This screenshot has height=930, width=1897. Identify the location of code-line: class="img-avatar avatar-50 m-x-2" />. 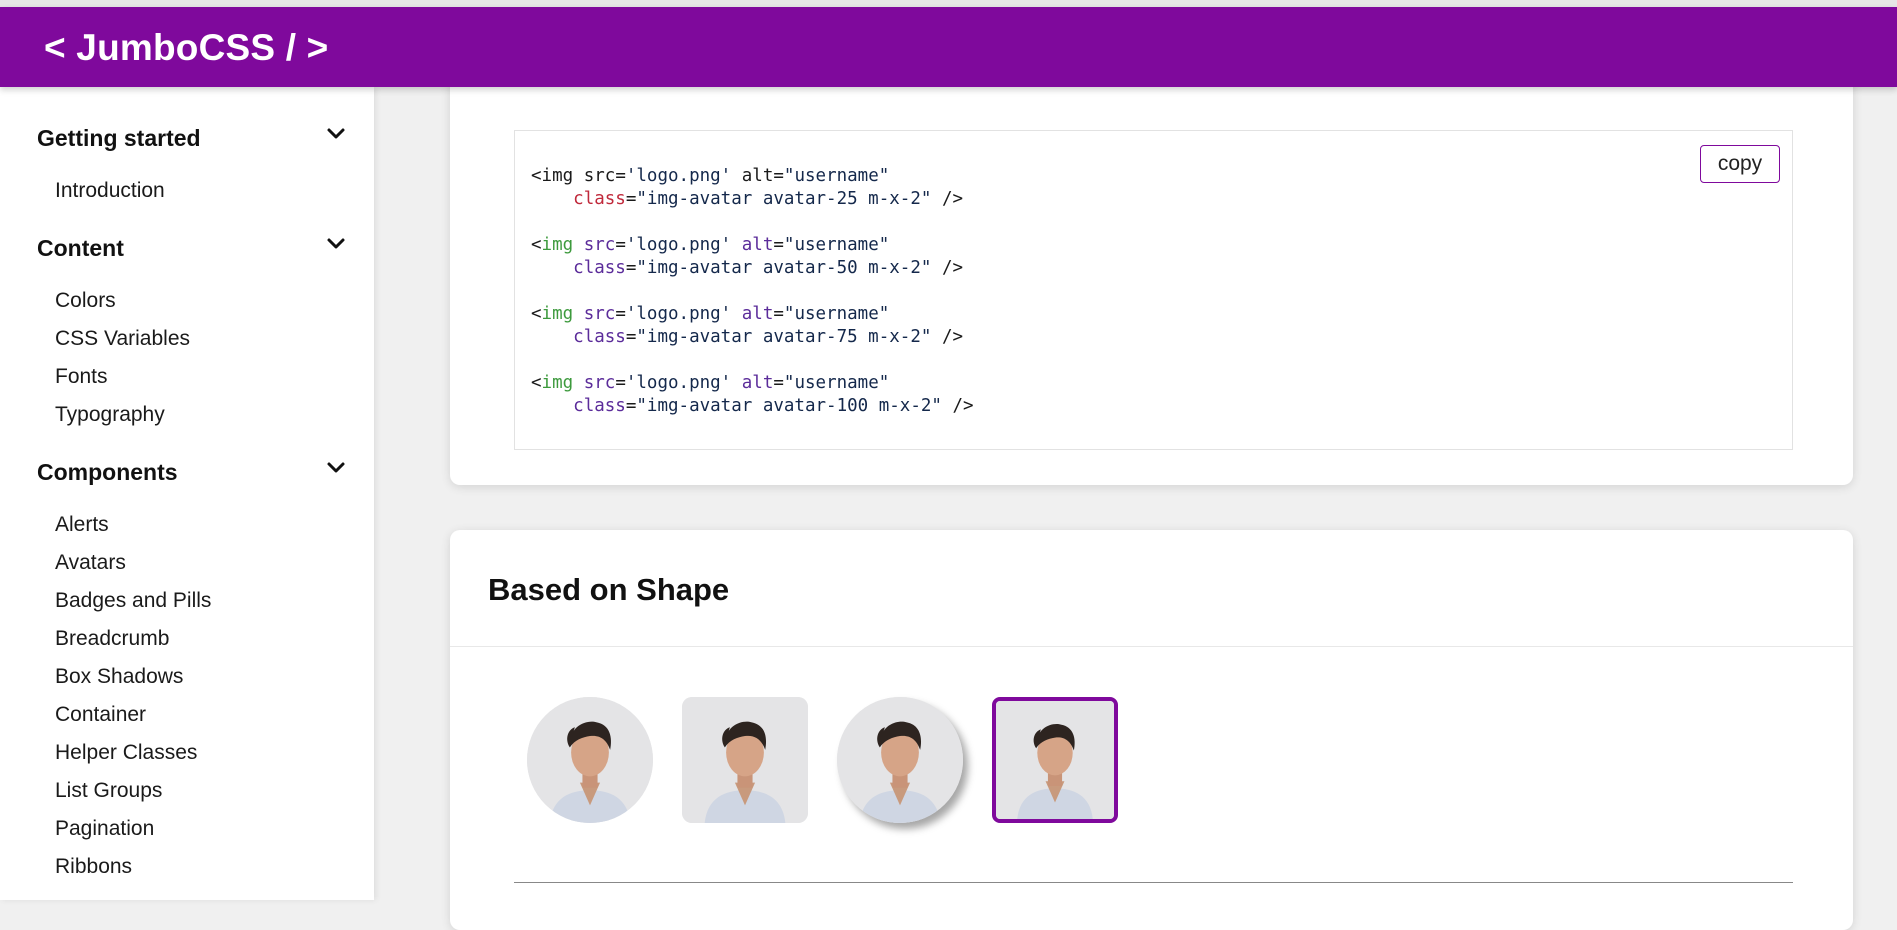
(768, 268).